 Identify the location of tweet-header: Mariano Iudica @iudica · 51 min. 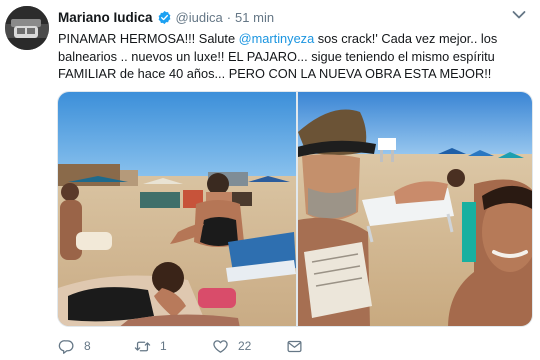
(166, 17).